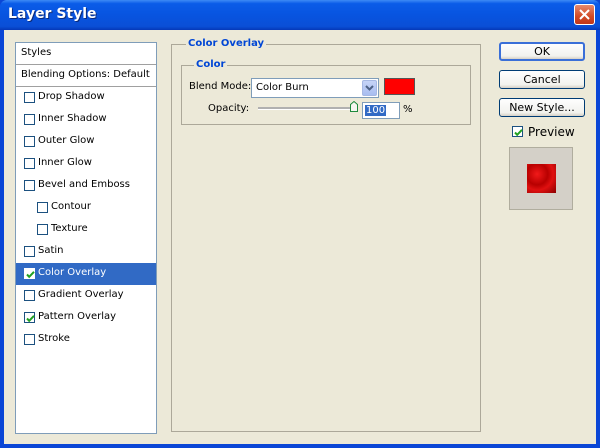 The height and width of the screenshot is (448, 600). Describe the element at coordinates (408, 109) in the screenshot. I see `opacity-unit: %` at that location.